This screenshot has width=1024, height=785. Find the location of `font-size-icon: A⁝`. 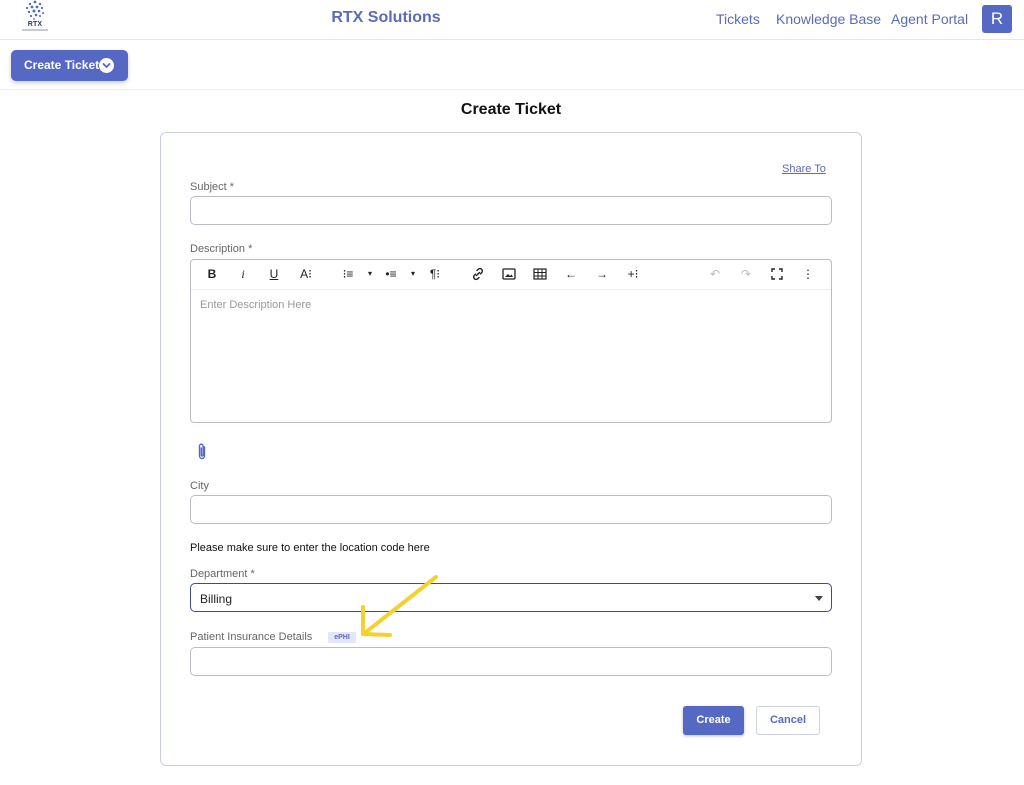

font-size-icon: A⁝ is located at coordinates (306, 274).